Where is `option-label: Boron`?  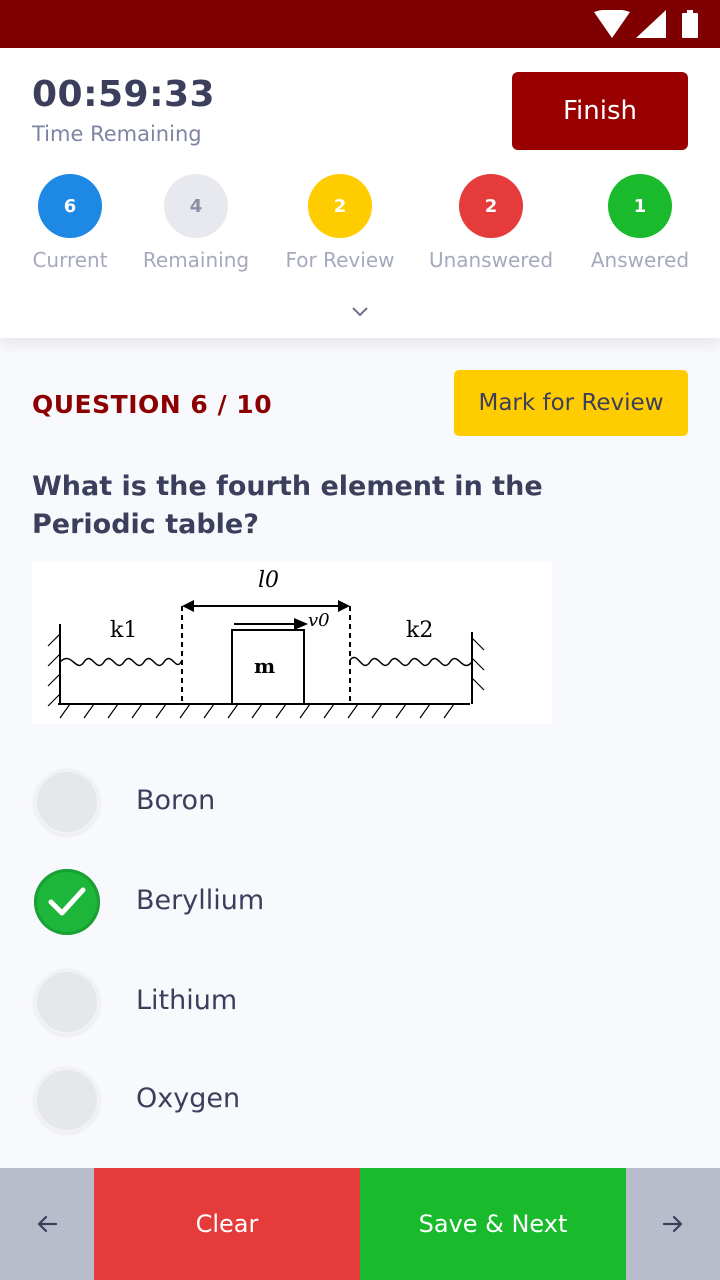
option-label: Boron is located at coordinates (176, 800).